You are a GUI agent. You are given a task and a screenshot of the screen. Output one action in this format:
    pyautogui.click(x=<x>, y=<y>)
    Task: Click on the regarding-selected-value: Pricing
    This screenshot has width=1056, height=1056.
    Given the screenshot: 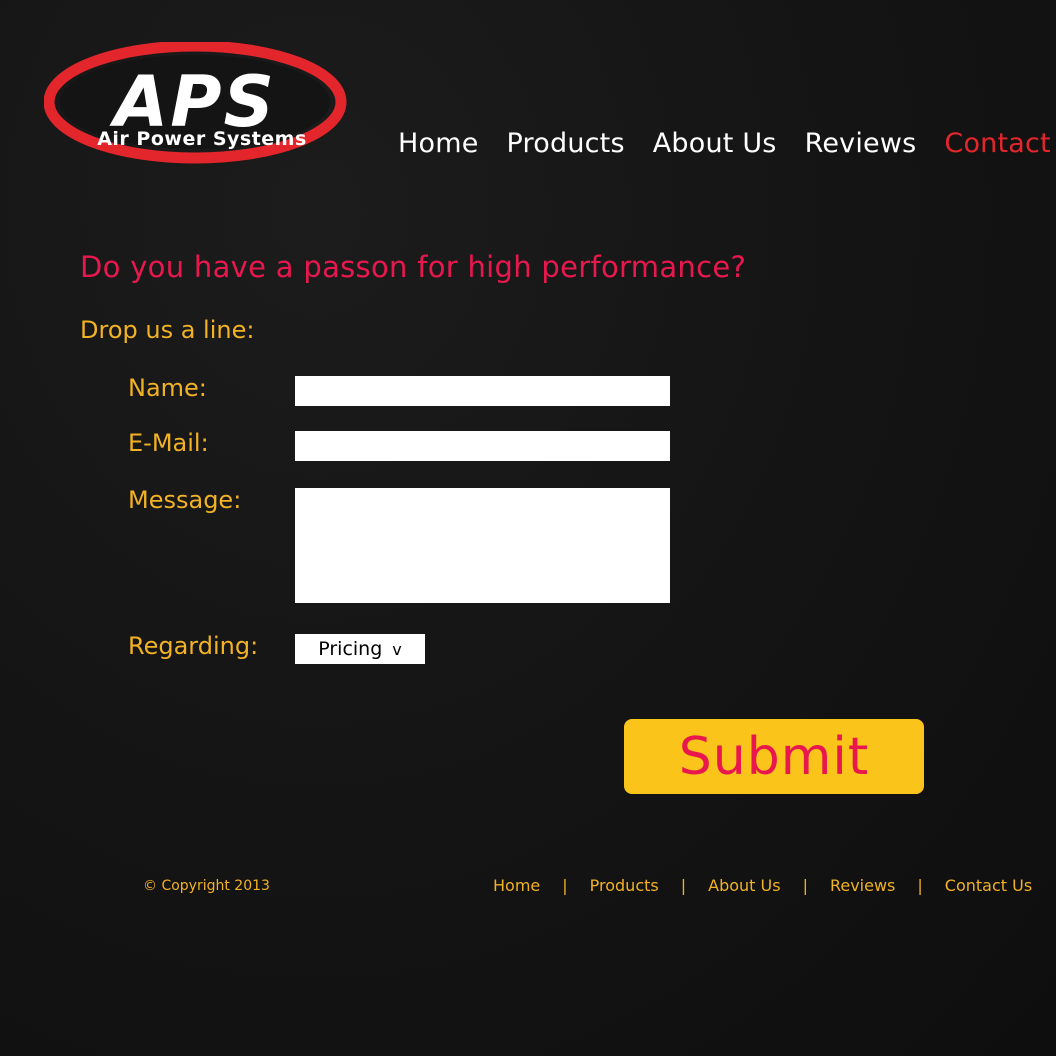 What is the action you would take?
    pyautogui.click(x=350, y=649)
    